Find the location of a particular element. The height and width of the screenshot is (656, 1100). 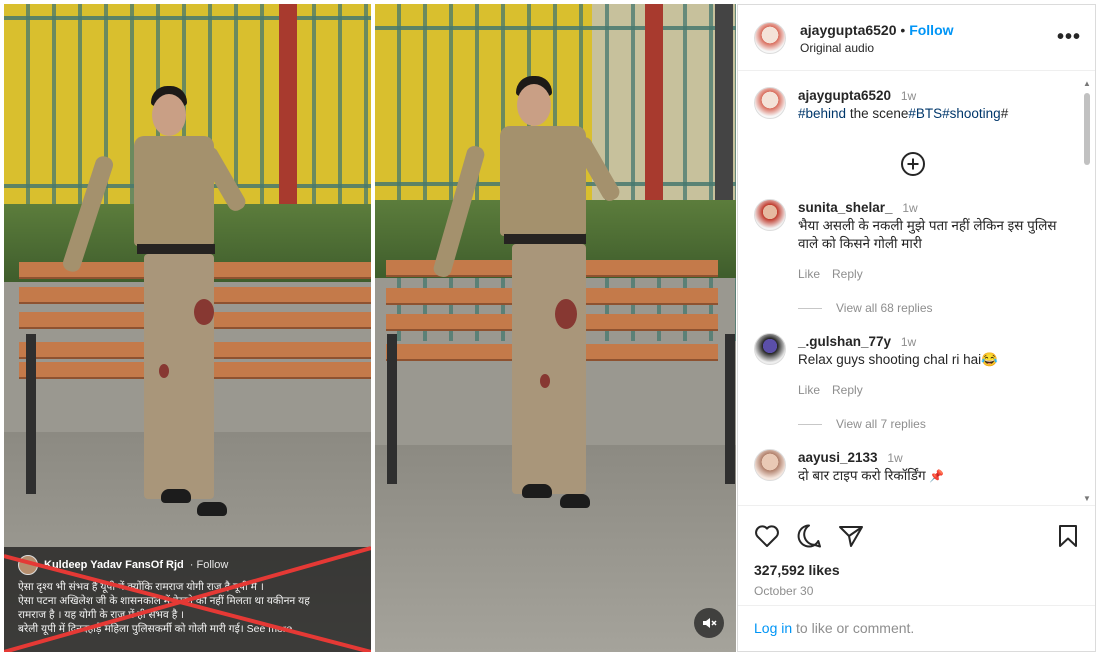

comments-scrollbar: ▲ ▼ is located at coordinates (1087, 291).